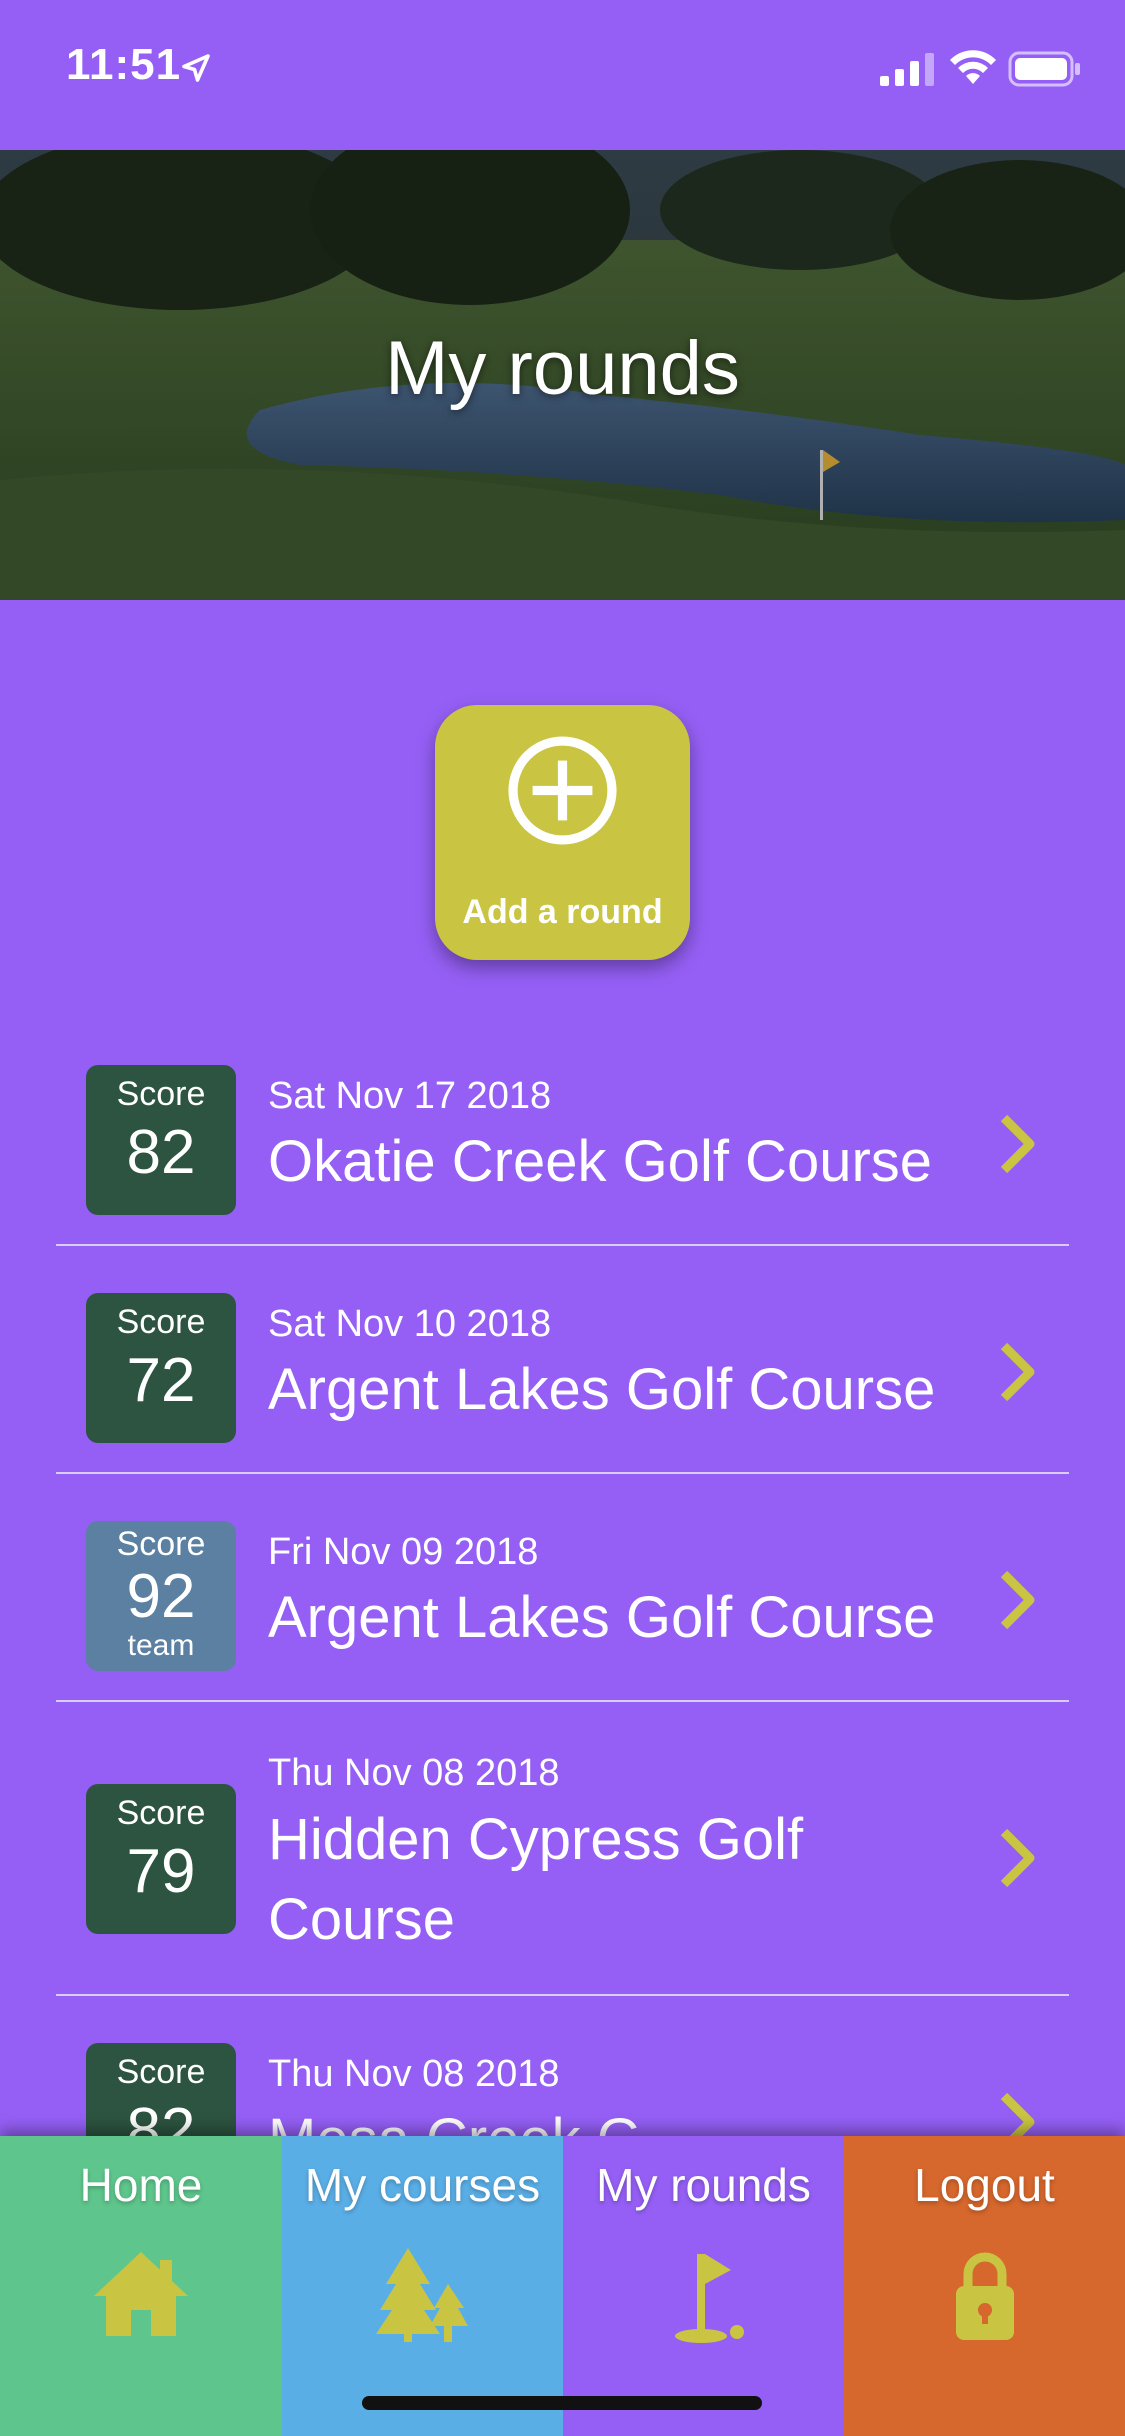 The width and height of the screenshot is (1125, 2436). Describe the element at coordinates (562, 368) in the screenshot. I see `page-title: My rounds` at that location.